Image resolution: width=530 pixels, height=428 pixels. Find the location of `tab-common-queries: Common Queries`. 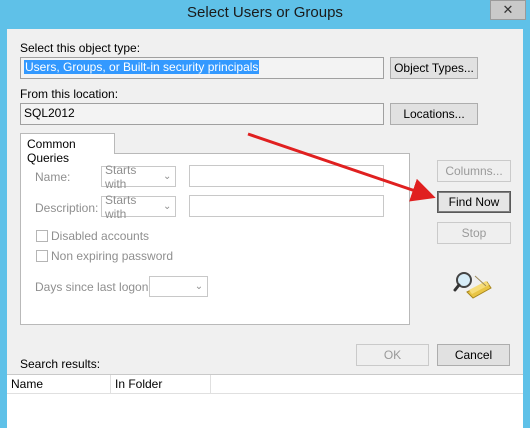

tab-common-queries: Common Queries is located at coordinates (67, 149).